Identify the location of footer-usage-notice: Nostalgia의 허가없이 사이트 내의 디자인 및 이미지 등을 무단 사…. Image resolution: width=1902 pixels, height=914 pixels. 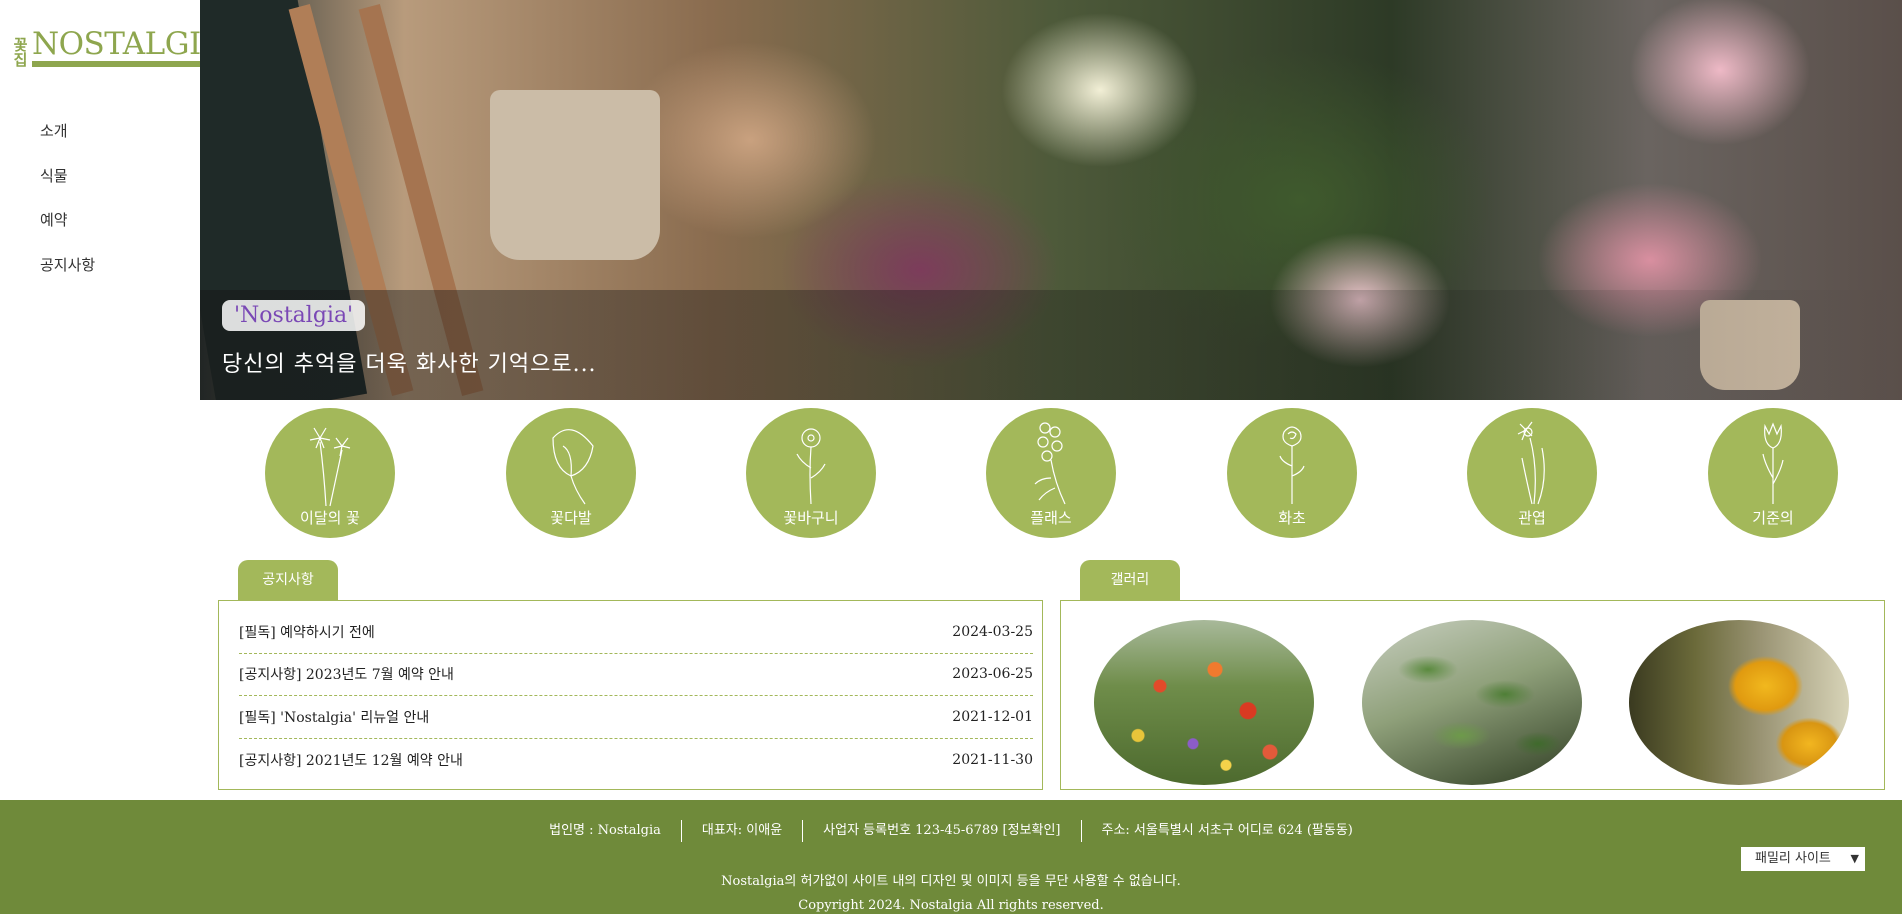
(951, 881).